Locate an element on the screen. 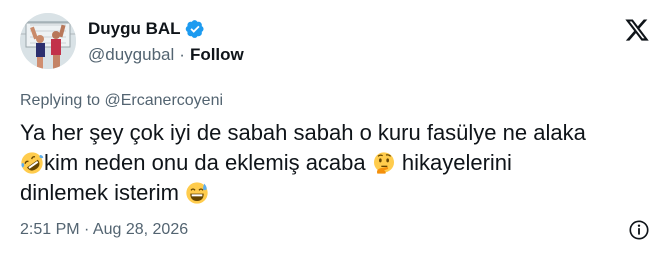 This screenshot has width=670, height=263. x-logo-icon is located at coordinates (637, 30).